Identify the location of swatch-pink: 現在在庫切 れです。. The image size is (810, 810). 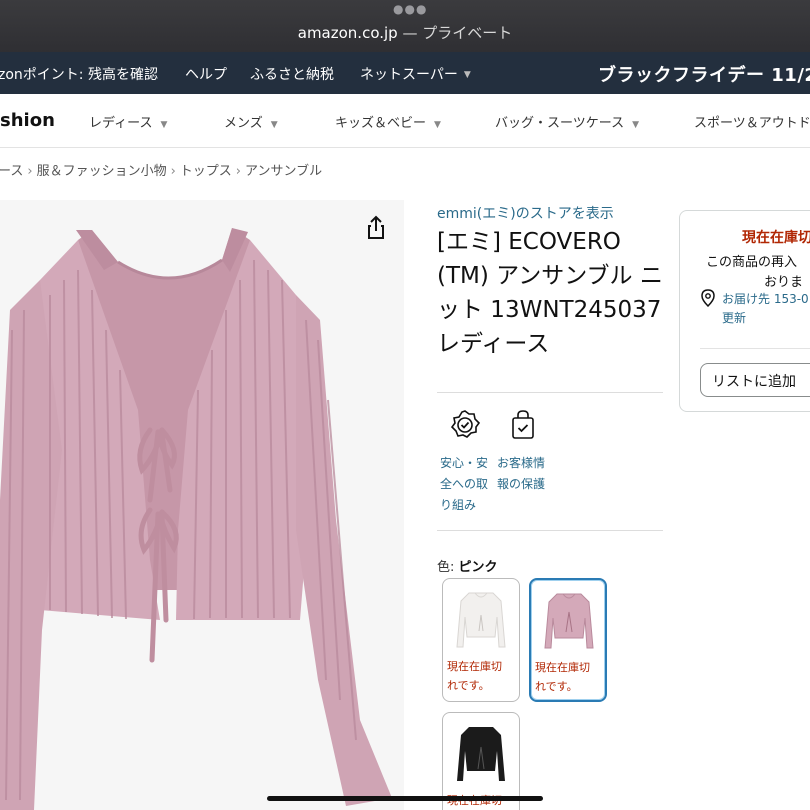
(568, 640).